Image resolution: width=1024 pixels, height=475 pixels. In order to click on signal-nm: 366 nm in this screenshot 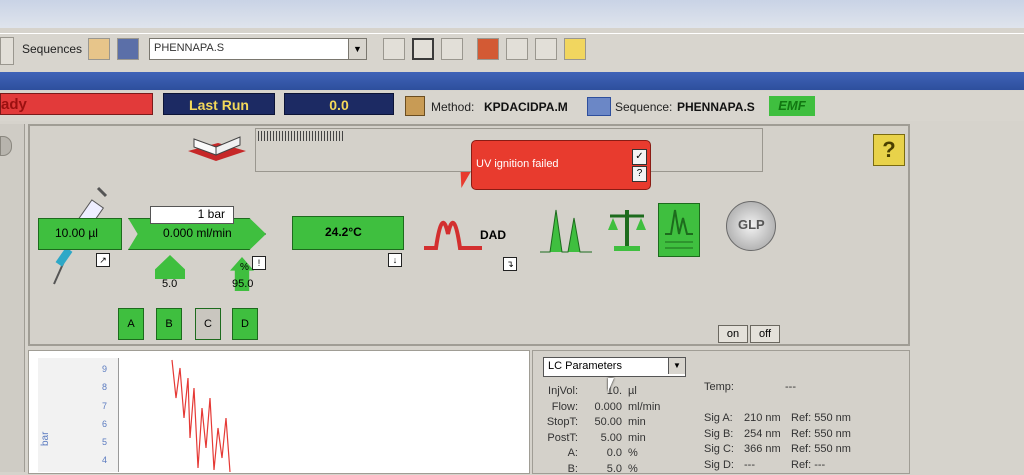, I will do `click(762, 449)`.